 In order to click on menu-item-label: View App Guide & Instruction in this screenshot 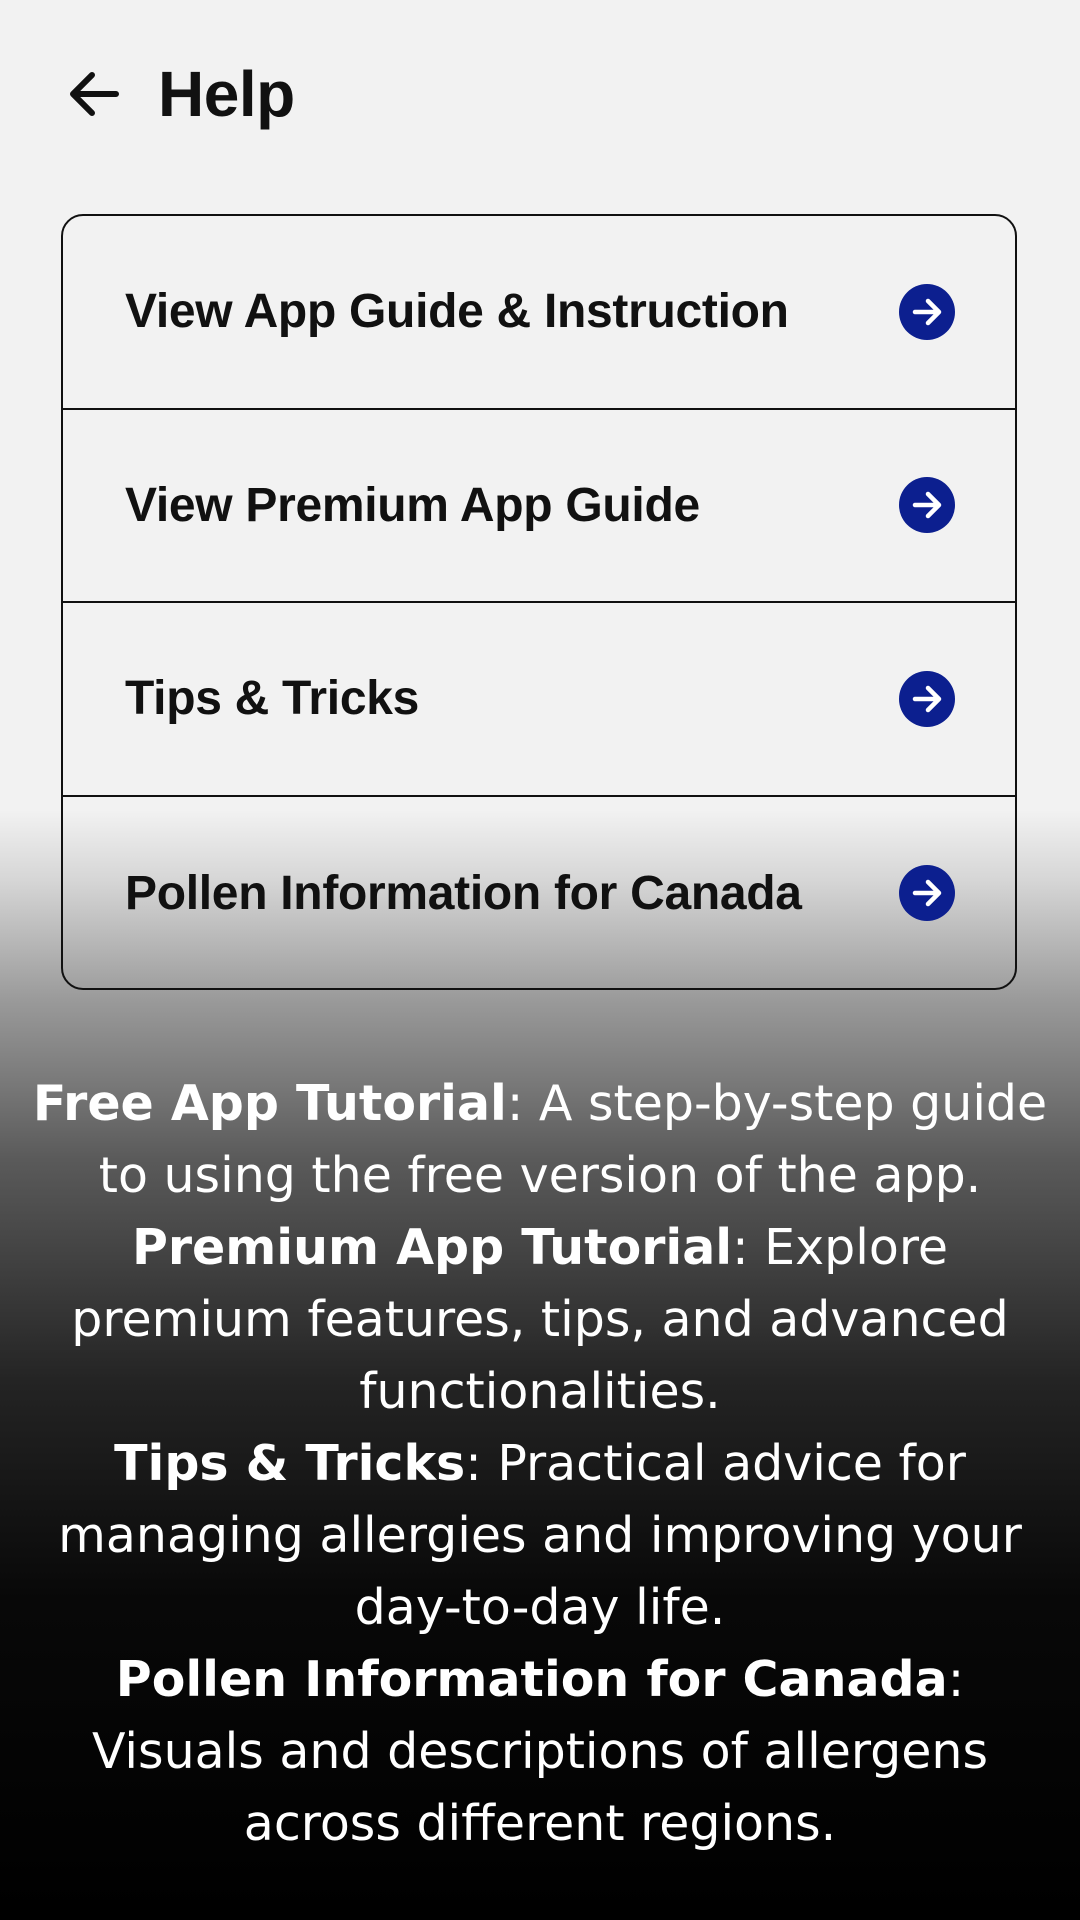, I will do `click(457, 312)`.